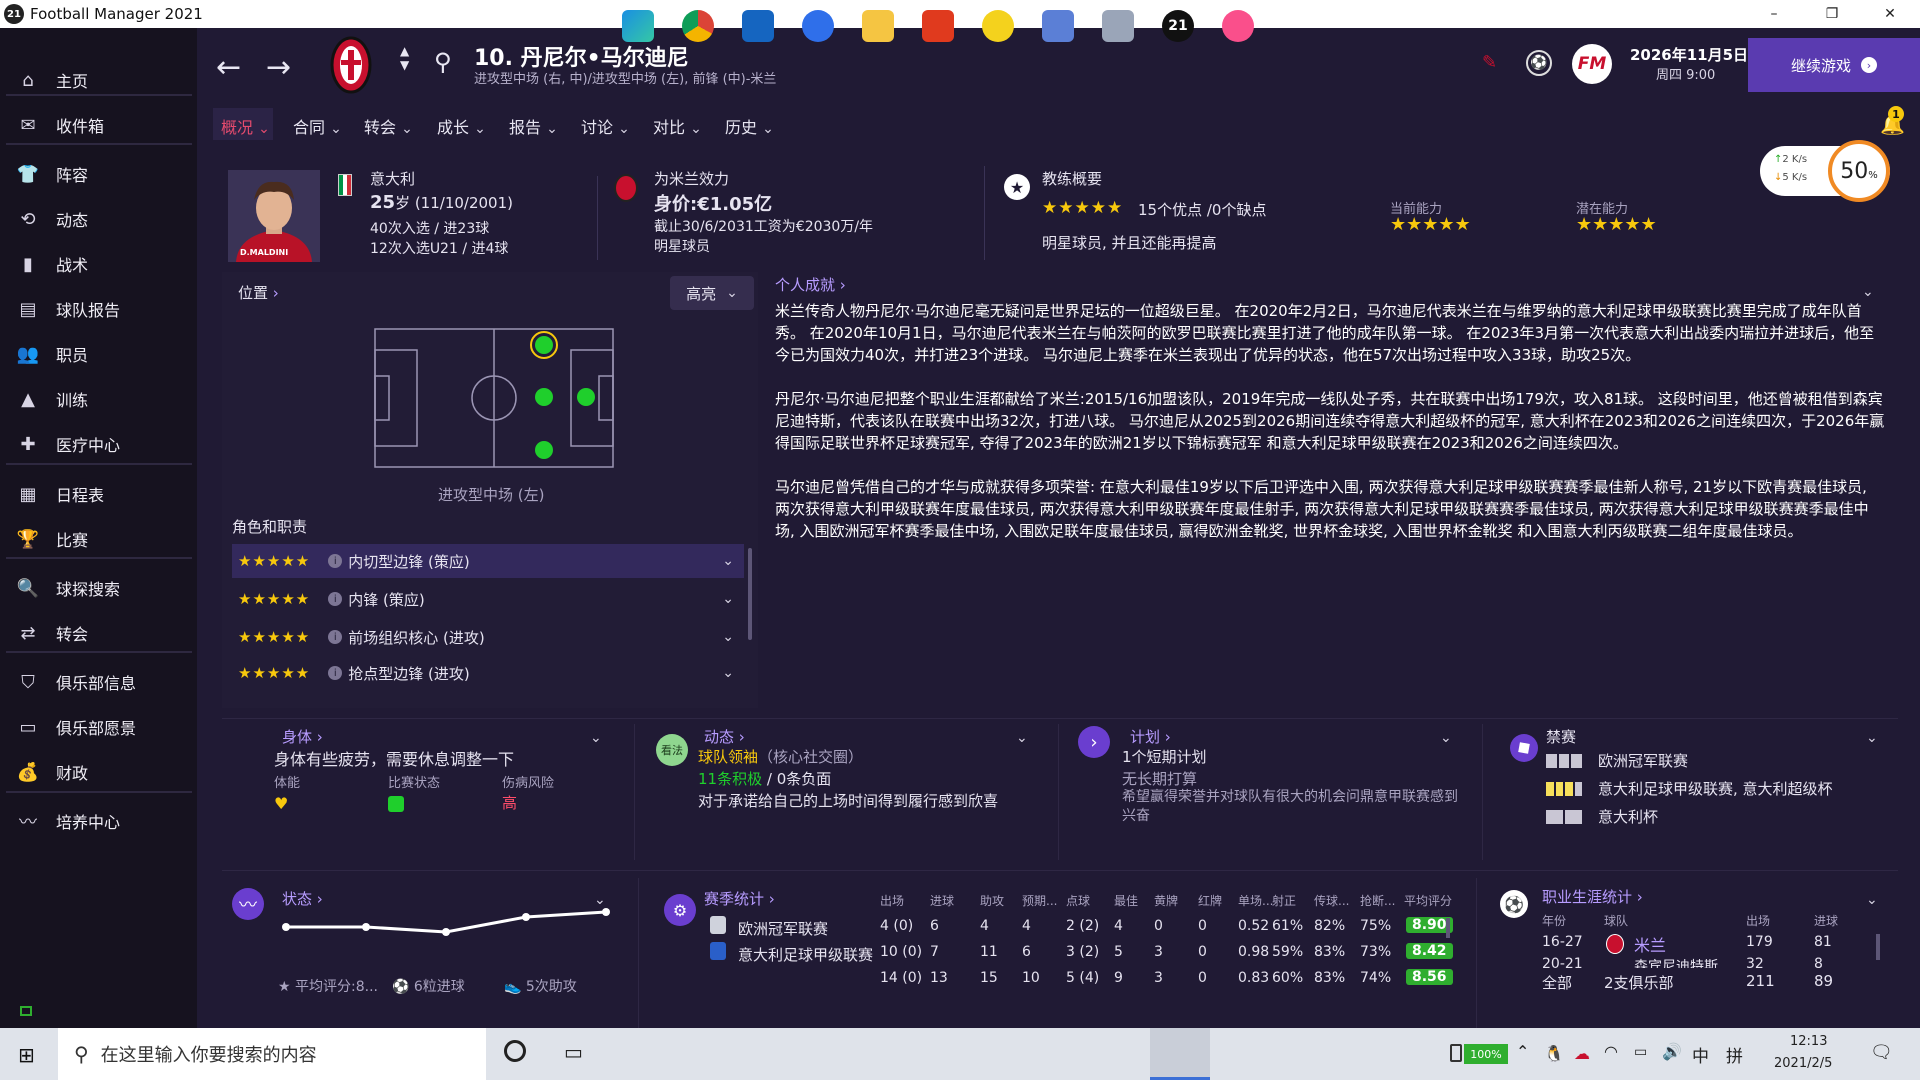 The image size is (1920, 1080). What do you see at coordinates (1554, 1053) in the screenshot?
I see `qq-icon: 🐧` at bounding box center [1554, 1053].